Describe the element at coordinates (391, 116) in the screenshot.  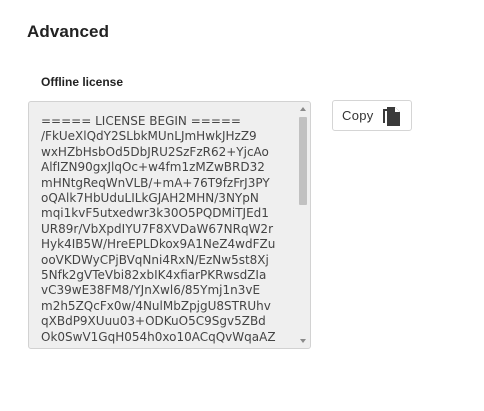
I see `copy-icon` at that location.